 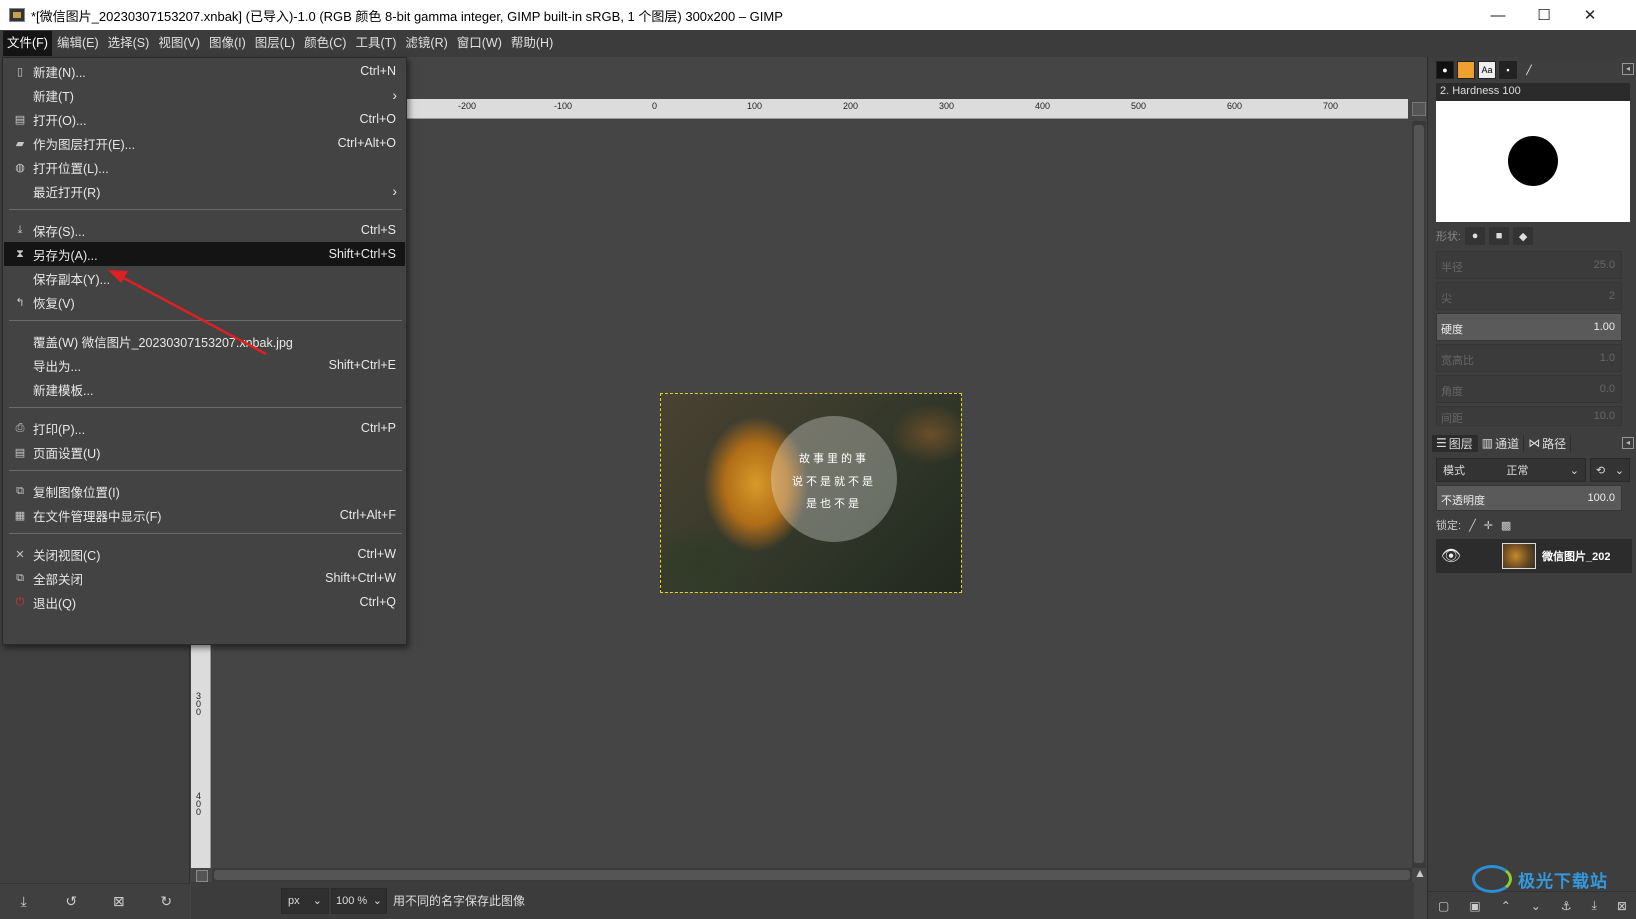 What do you see at coordinates (24, 902) in the screenshot?
I see `save-tool-preset-icon: ⤓` at bounding box center [24, 902].